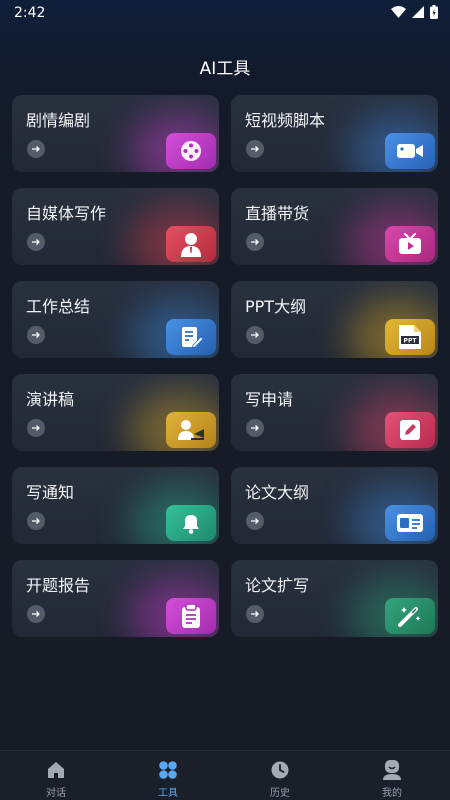 The width and height of the screenshot is (450, 800). I want to click on tool-card-label: 开题报告, so click(58, 585).